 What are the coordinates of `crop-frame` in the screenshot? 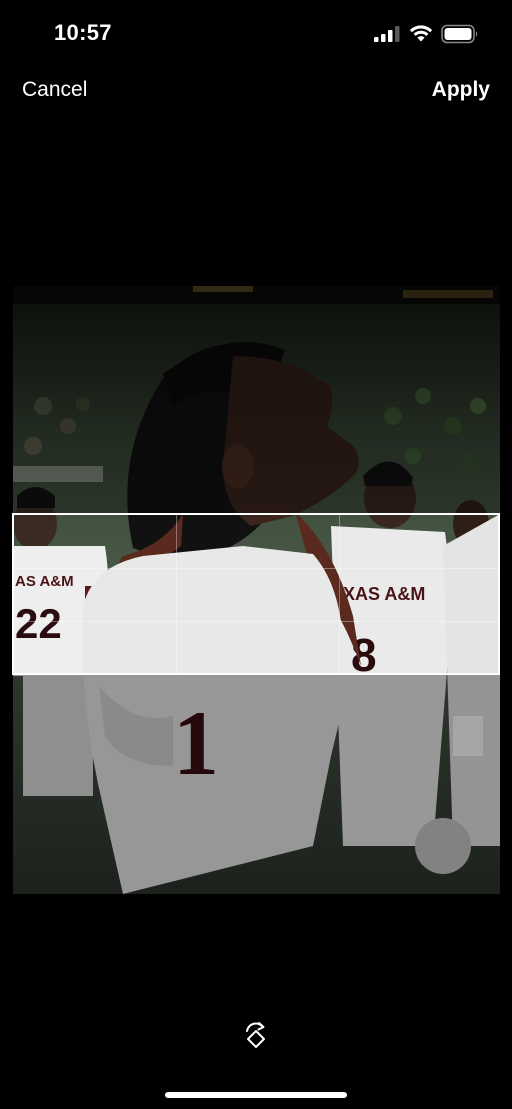 It's located at (256, 594).